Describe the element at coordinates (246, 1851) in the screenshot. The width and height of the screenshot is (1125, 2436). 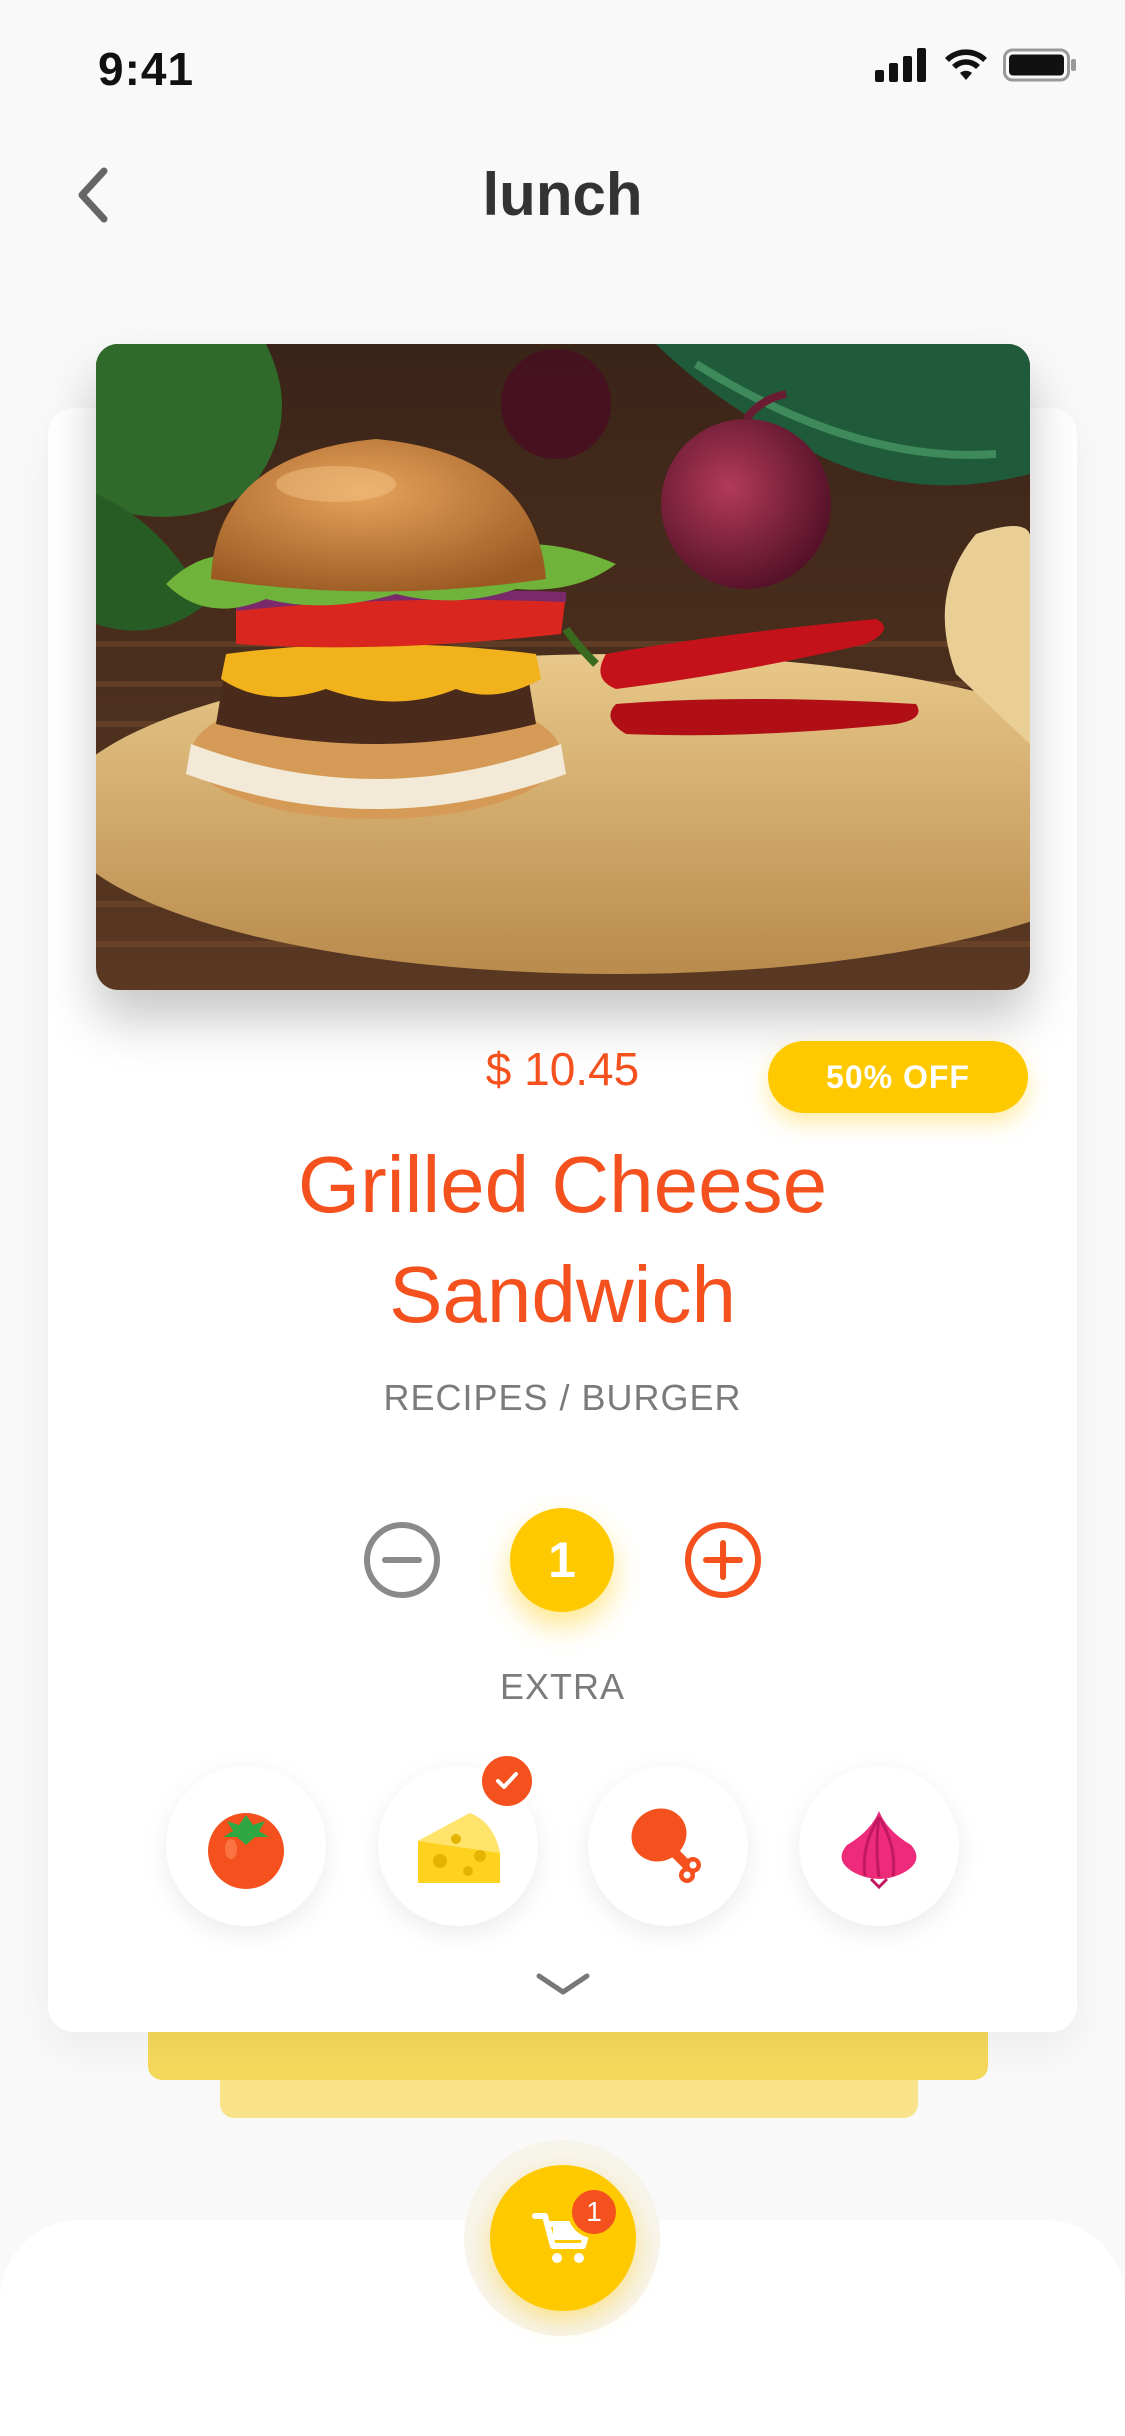
I see `tomato-icon` at that location.